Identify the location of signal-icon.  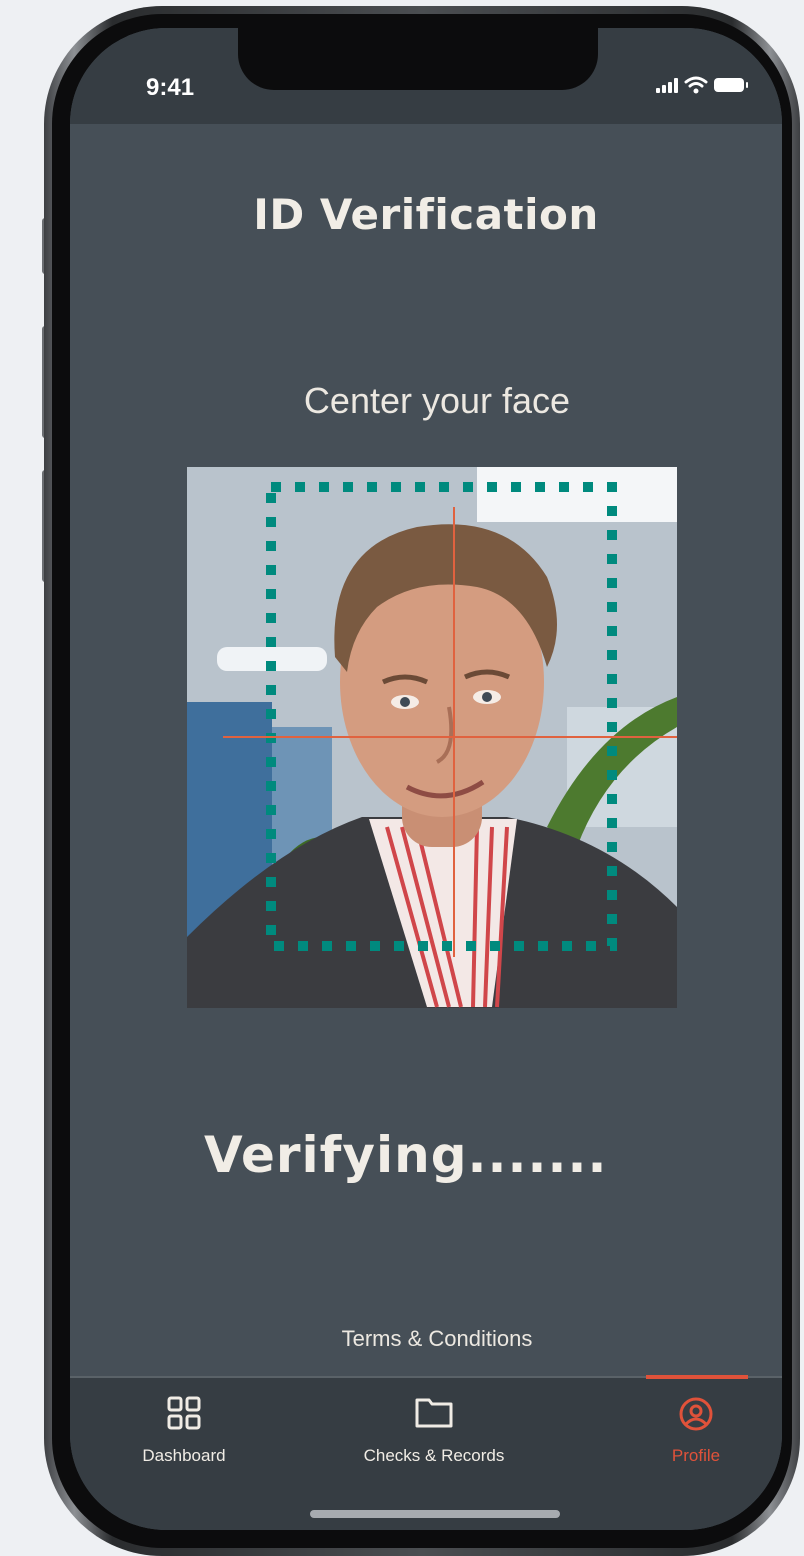
(667, 85).